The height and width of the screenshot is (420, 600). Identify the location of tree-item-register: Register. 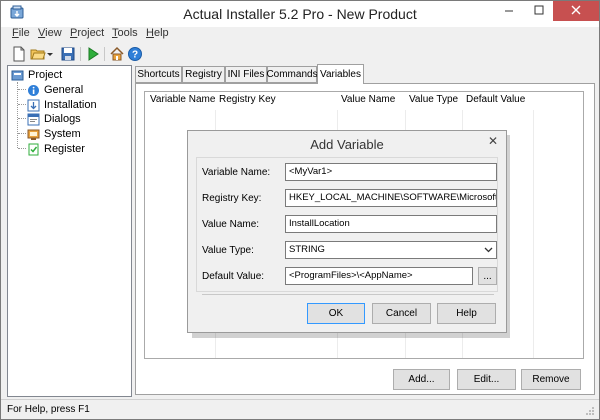
(56, 149).